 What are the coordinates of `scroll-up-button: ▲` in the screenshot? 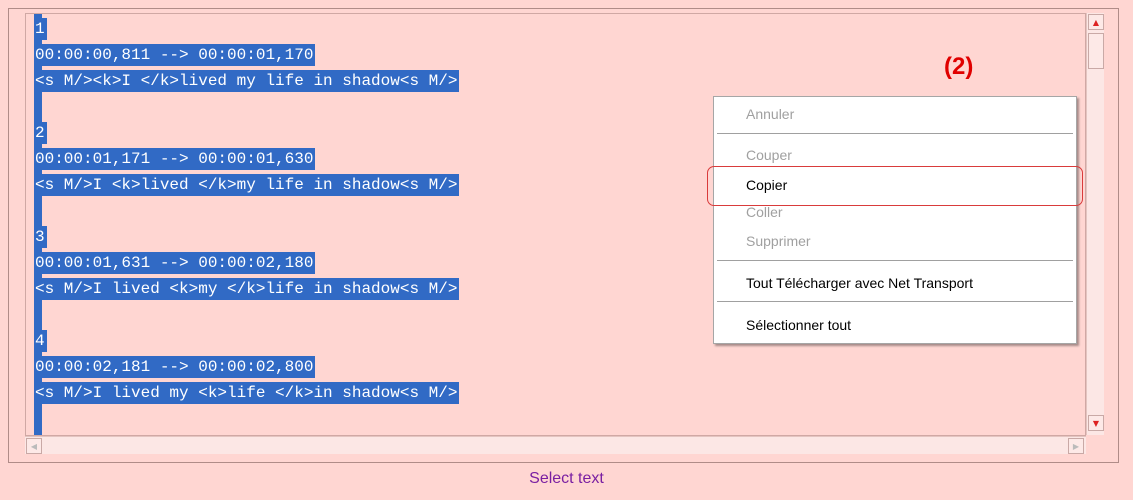 It's located at (1096, 22).